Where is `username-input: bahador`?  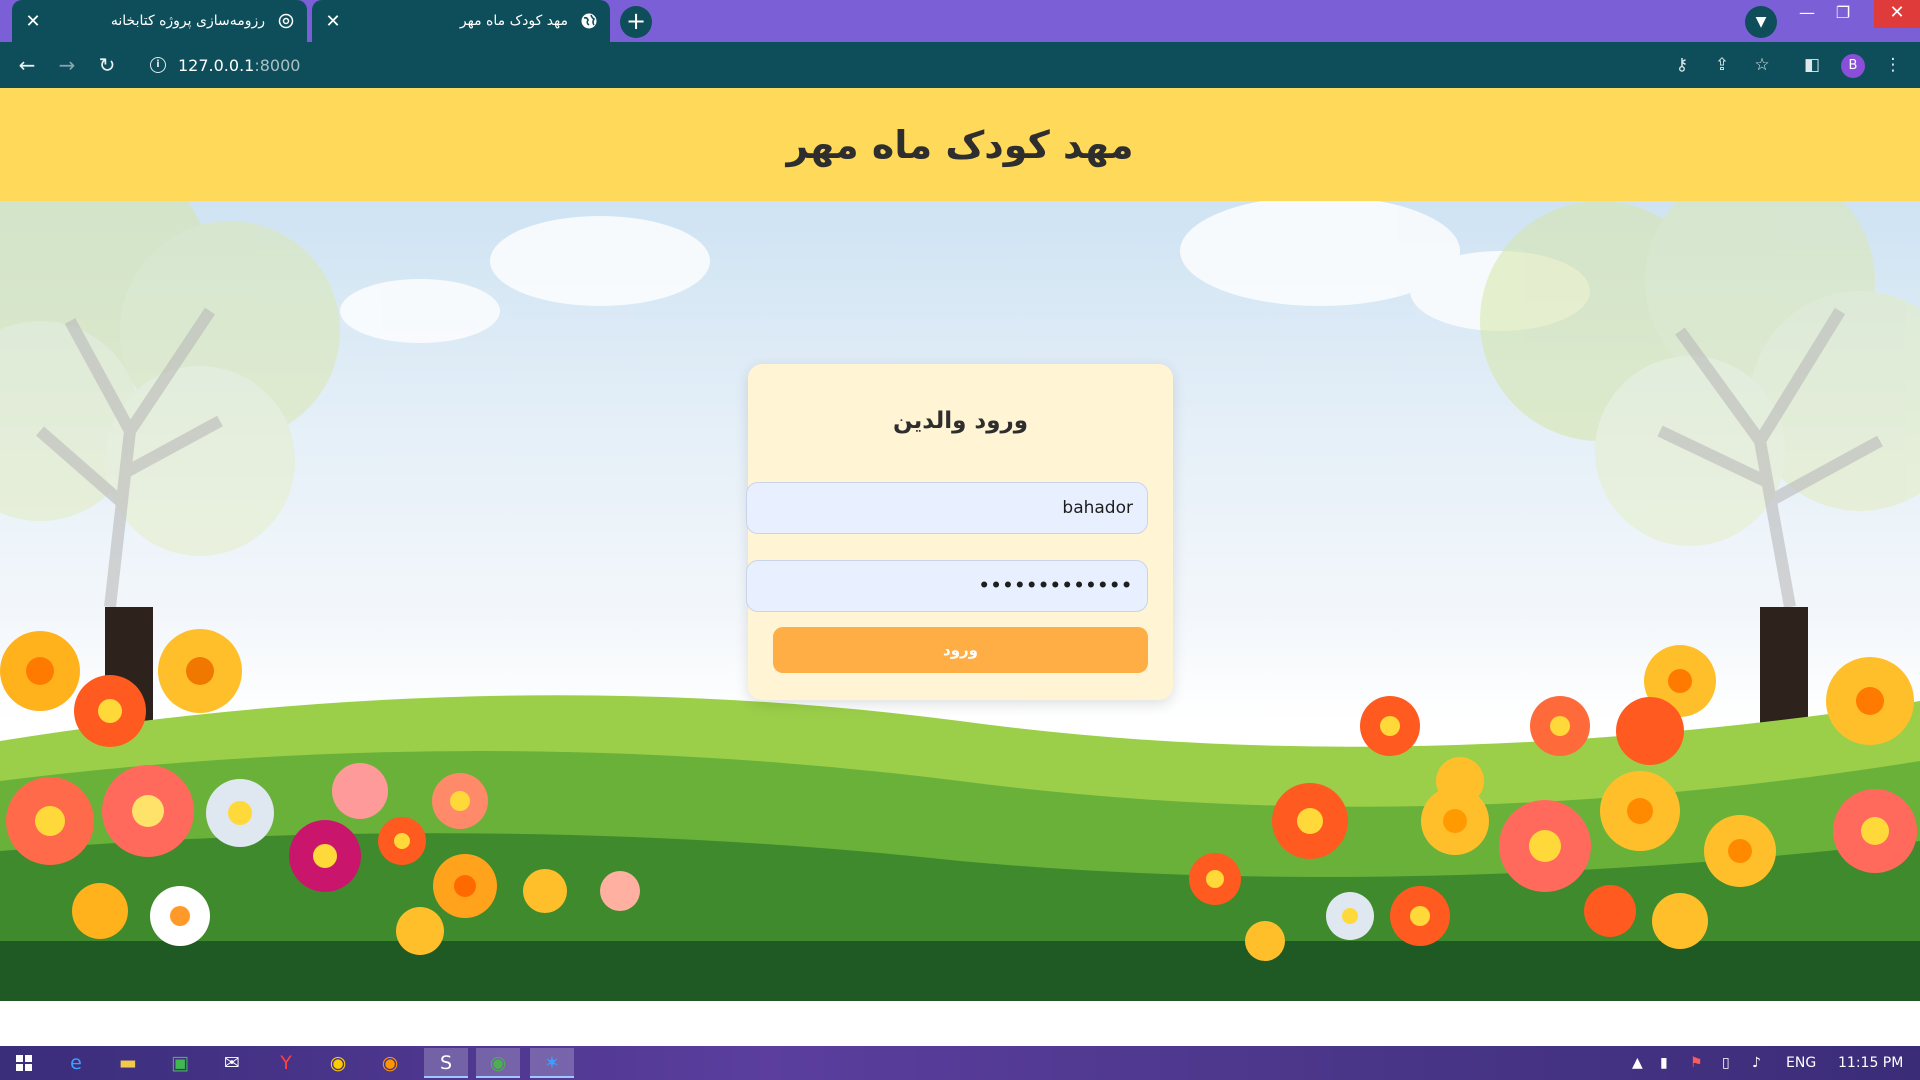
username-input: bahador is located at coordinates (947, 508).